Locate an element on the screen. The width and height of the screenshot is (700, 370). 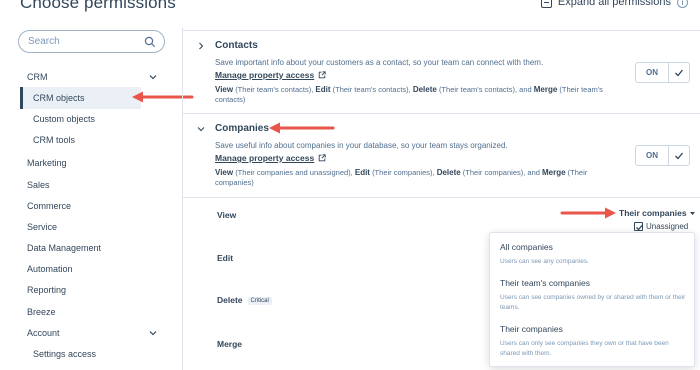
search-box is located at coordinates (91, 41).